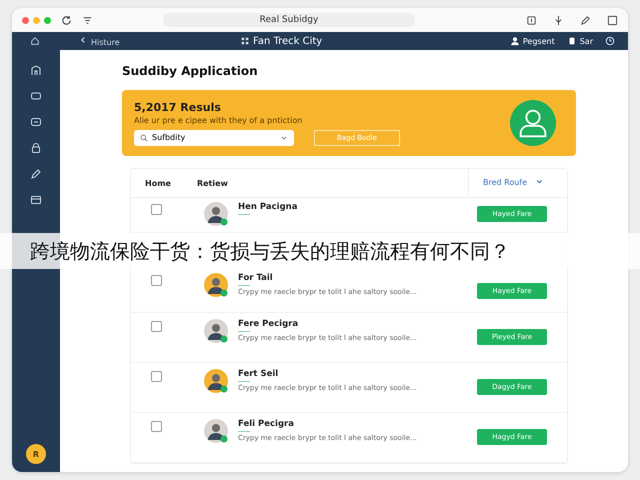  What do you see at coordinates (532, 41) in the screenshot?
I see `user-link: Pegsent` at bounding box center [532, 41].